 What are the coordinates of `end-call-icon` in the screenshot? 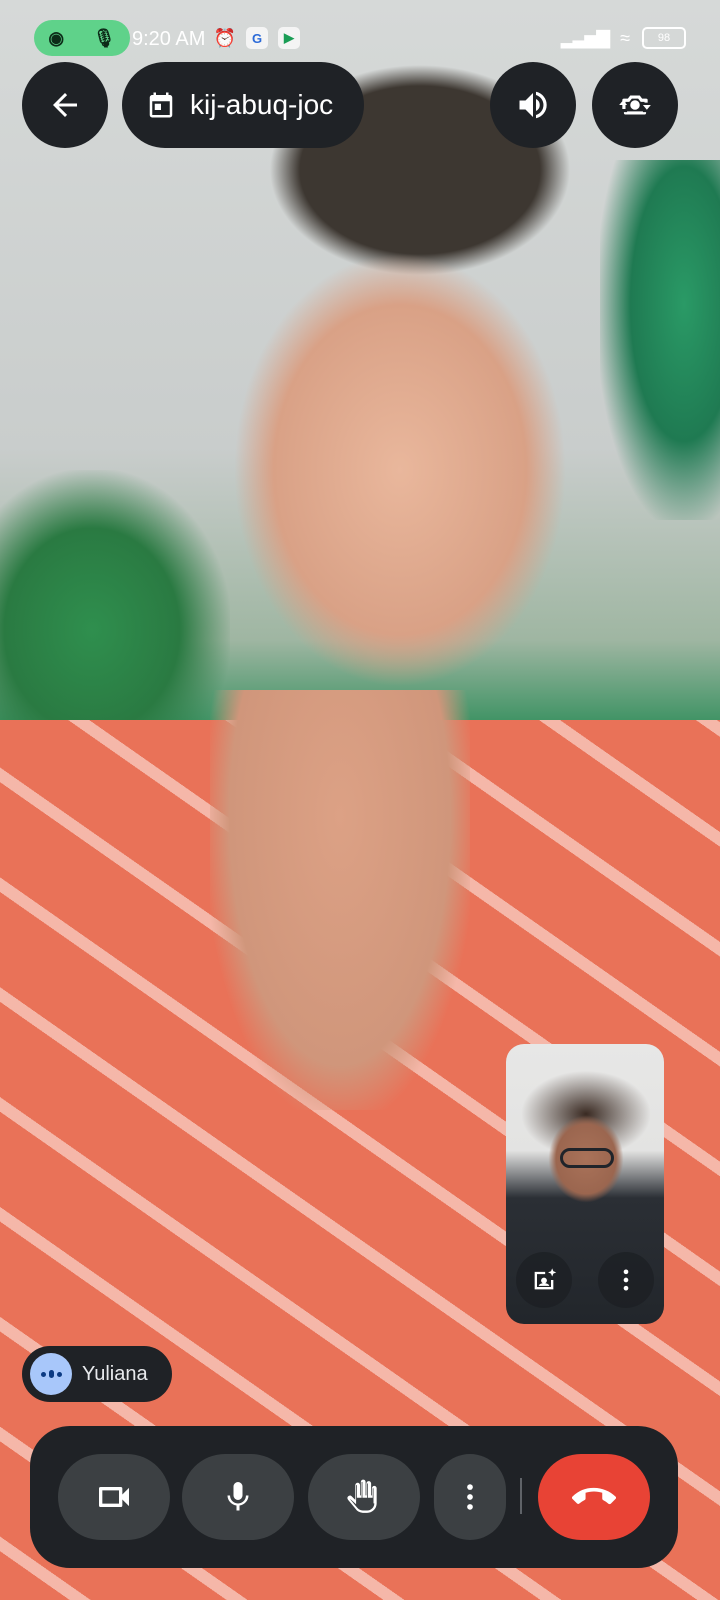 It's located at (594, 1496).